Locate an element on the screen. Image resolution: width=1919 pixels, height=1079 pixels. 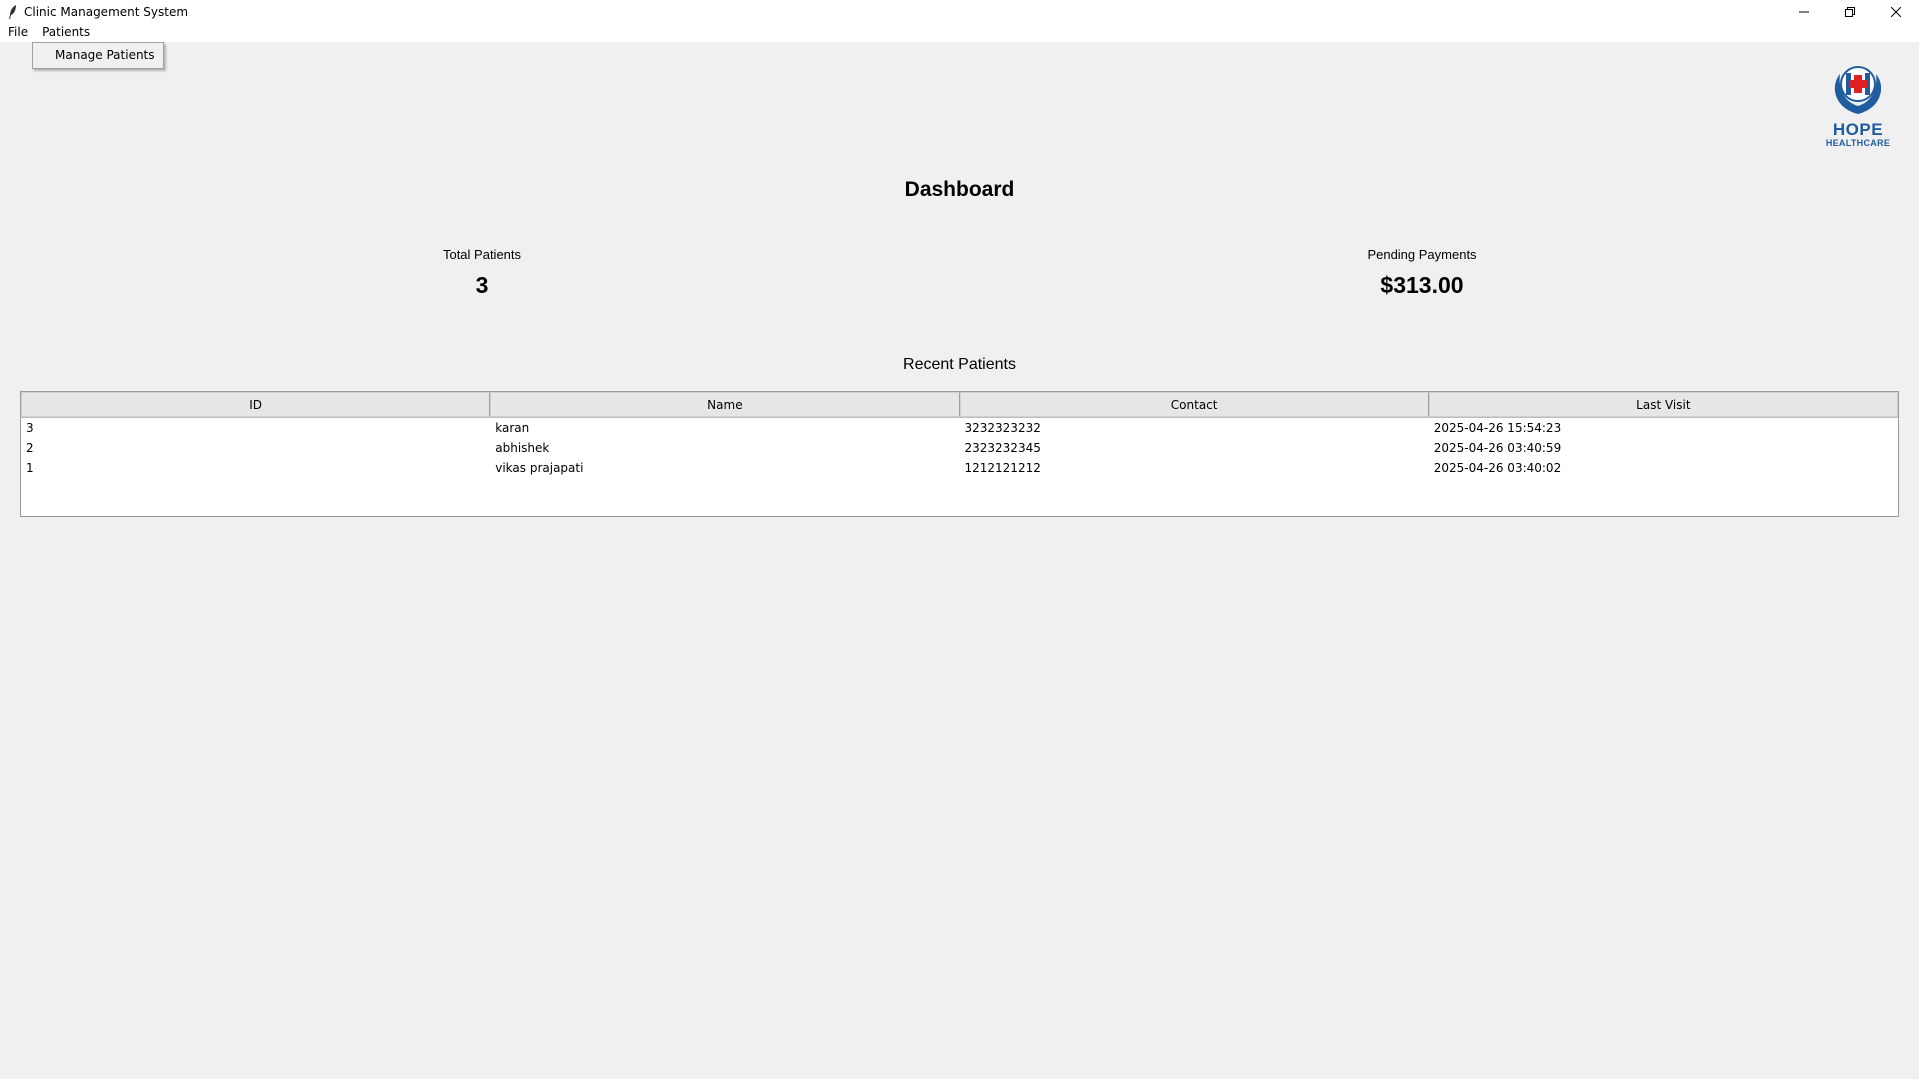
cell-name: abhishek is located at coordinates (522, 448).